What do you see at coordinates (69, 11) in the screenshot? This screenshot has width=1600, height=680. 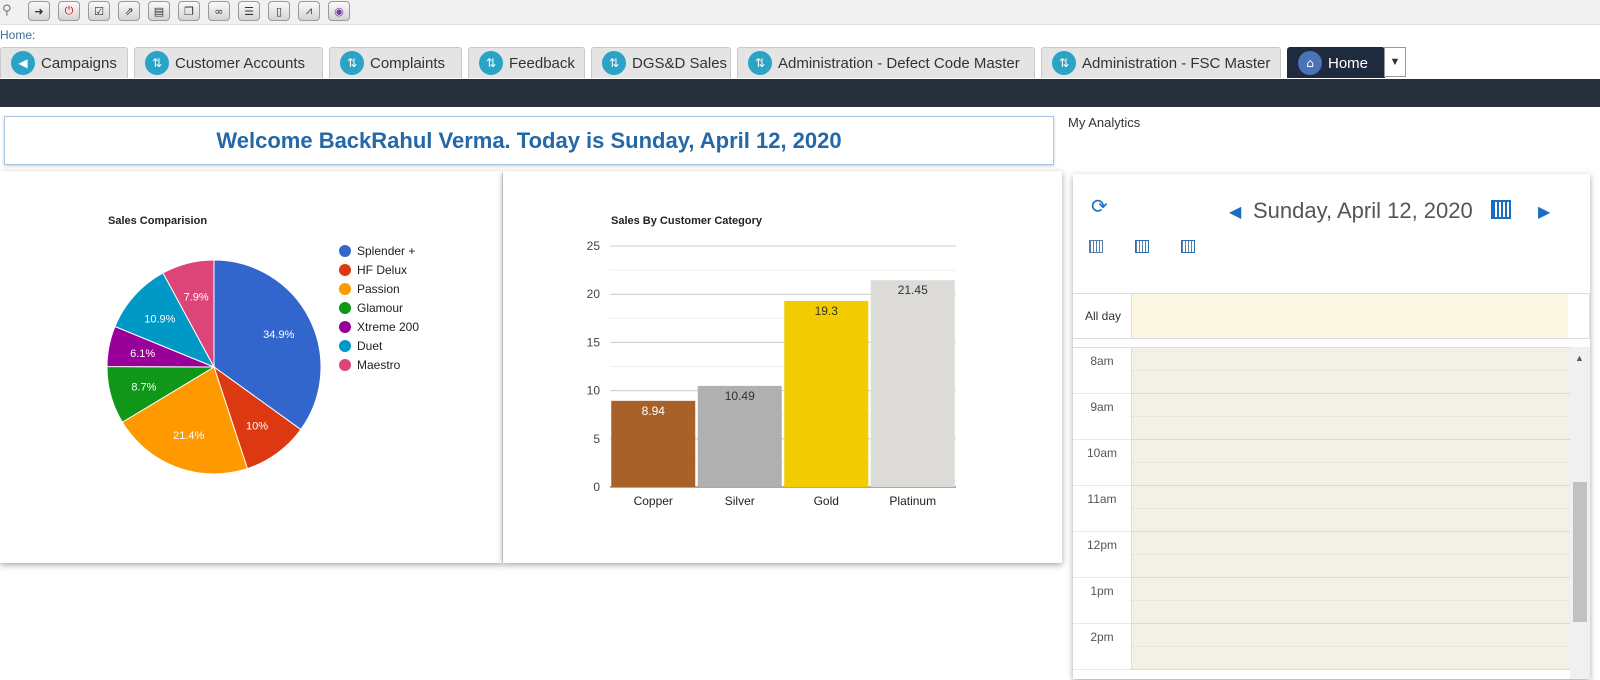 I see `power-icon: ⏻` at bounding box center [69, 11].